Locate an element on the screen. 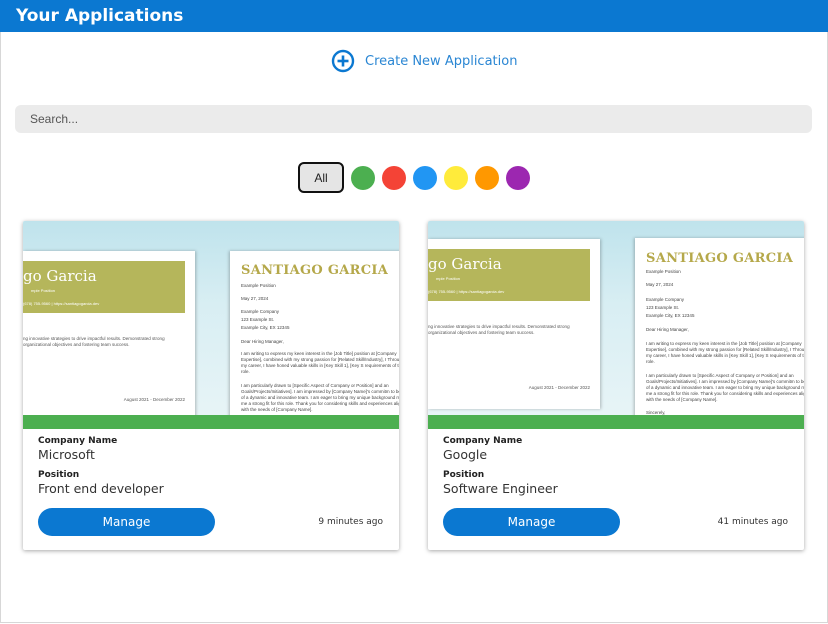  filter-all-button: All is located at coordinates (321, 177).